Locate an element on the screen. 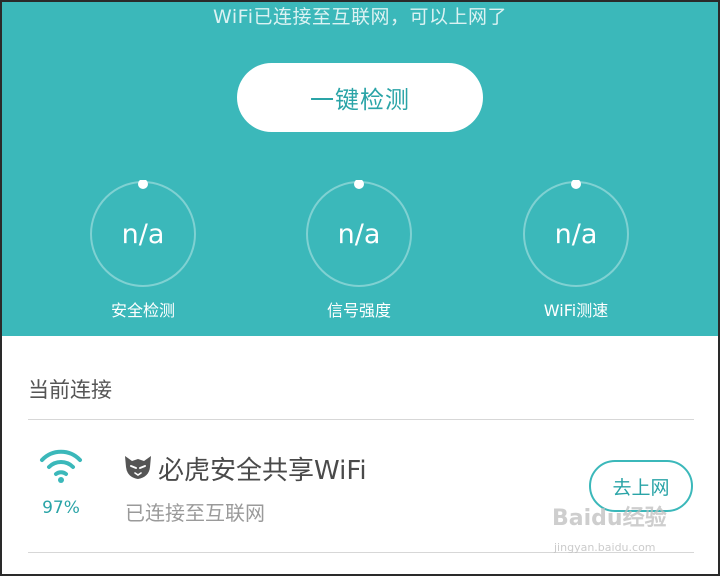 This screenshot has height=576, width=720. connection-status-text: WiFi已连接至互联网，可以上网了 is located at coordinates (360, 17).